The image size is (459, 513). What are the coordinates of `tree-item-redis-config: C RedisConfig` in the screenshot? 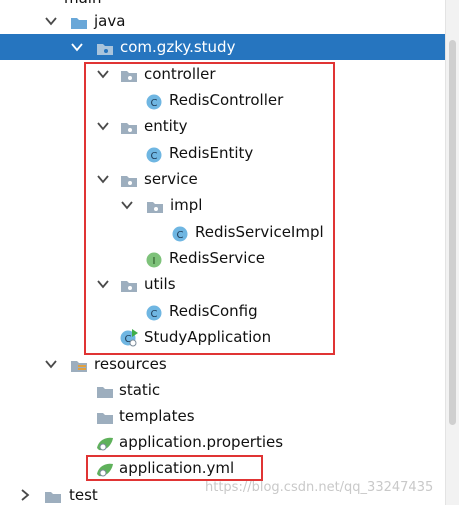 It's located at (222, 311).